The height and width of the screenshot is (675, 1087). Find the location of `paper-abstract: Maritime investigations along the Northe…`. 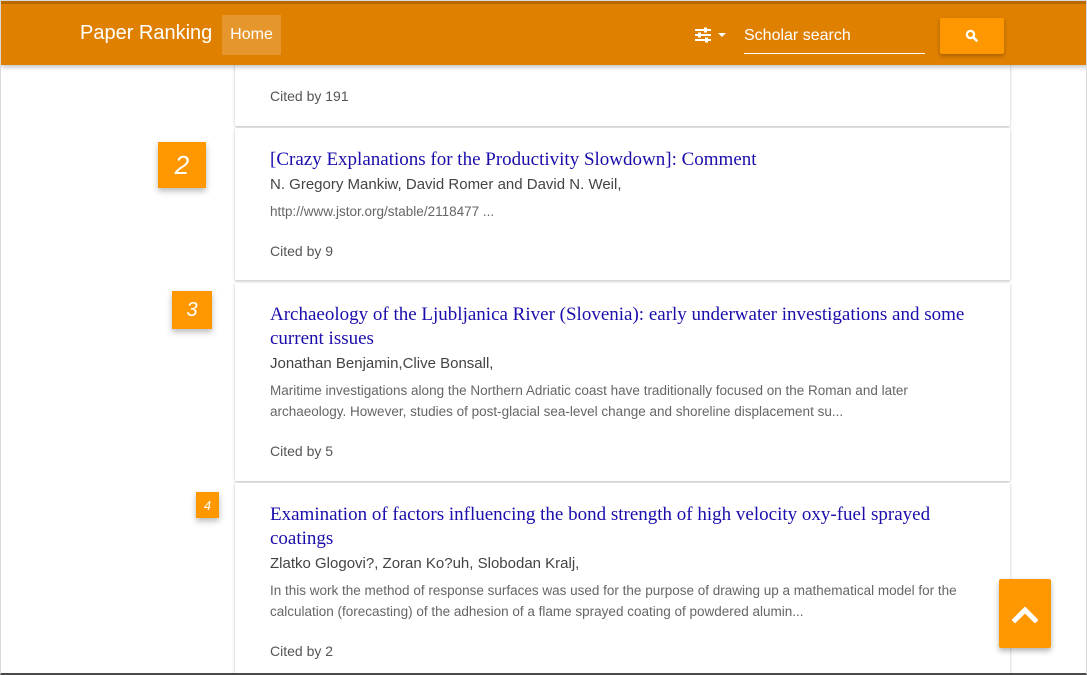

paper-abstract: Maritime investigations along the Northe… is located at coordinates (589, 401).